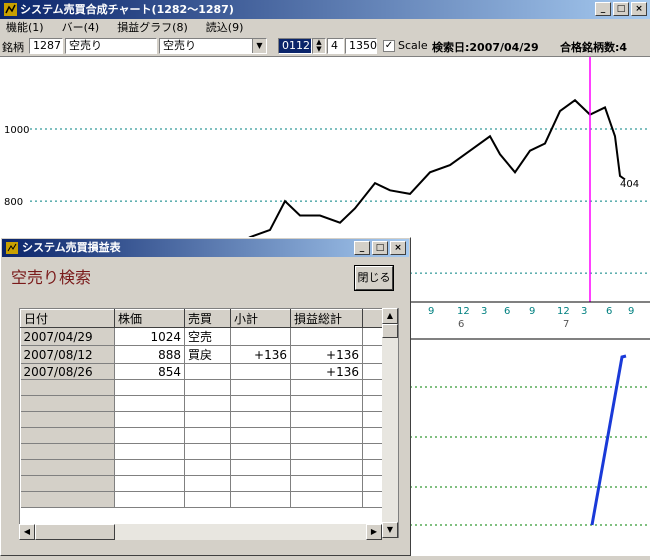 The height and width of the screenshot is (560, 650). What do you see at coordinates (335, 46) in the screenshot?
I see `step-field: 4` at bounding box center [335, 46].